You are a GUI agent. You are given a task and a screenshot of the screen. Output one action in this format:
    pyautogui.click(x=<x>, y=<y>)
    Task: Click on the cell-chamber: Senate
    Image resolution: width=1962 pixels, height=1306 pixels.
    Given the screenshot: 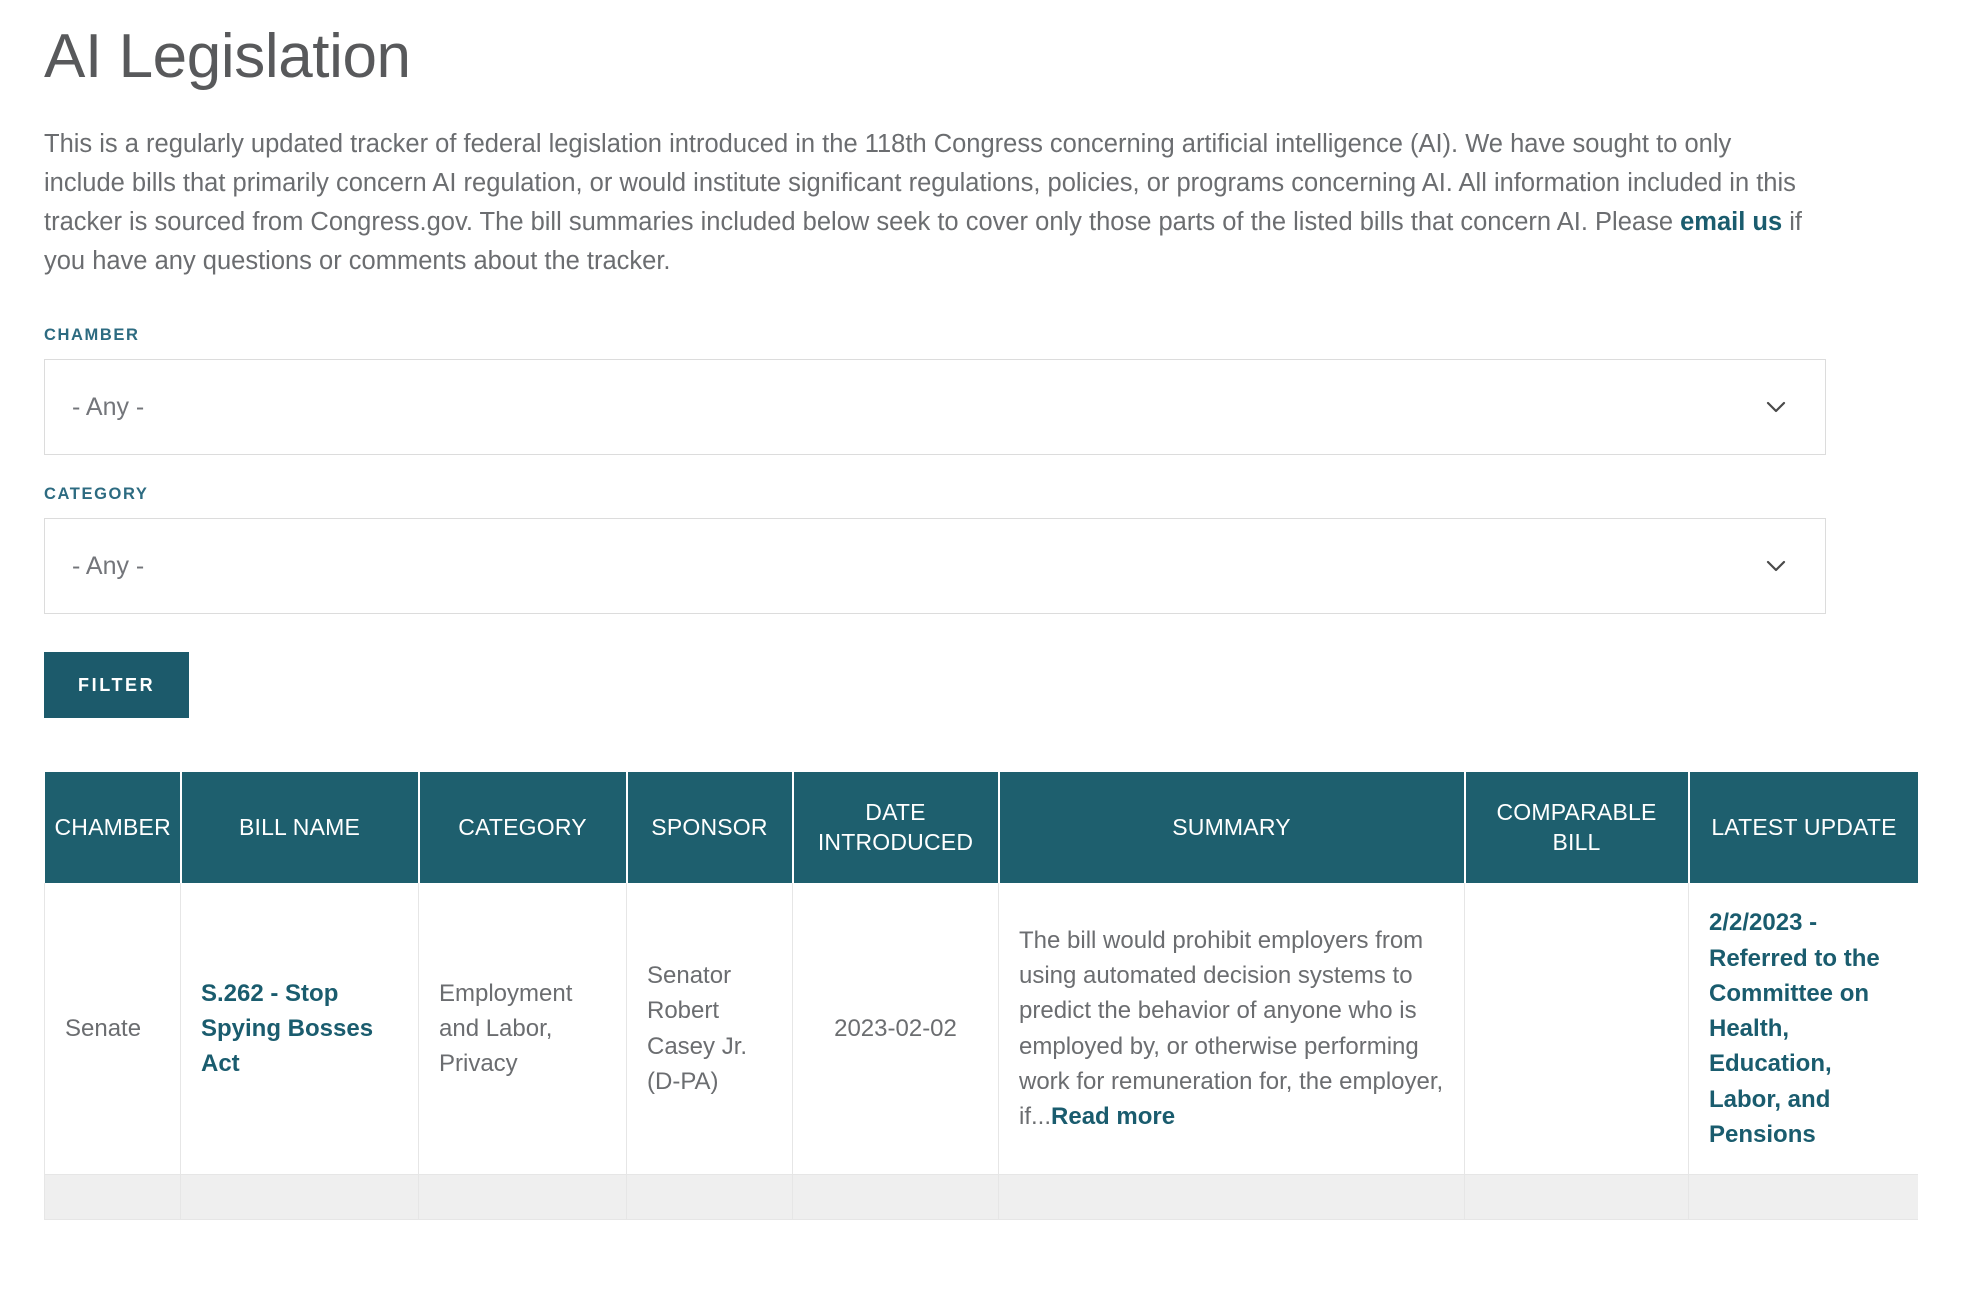 What is the action you would take?
    pyautogui.click(x=112, y=1029)
    